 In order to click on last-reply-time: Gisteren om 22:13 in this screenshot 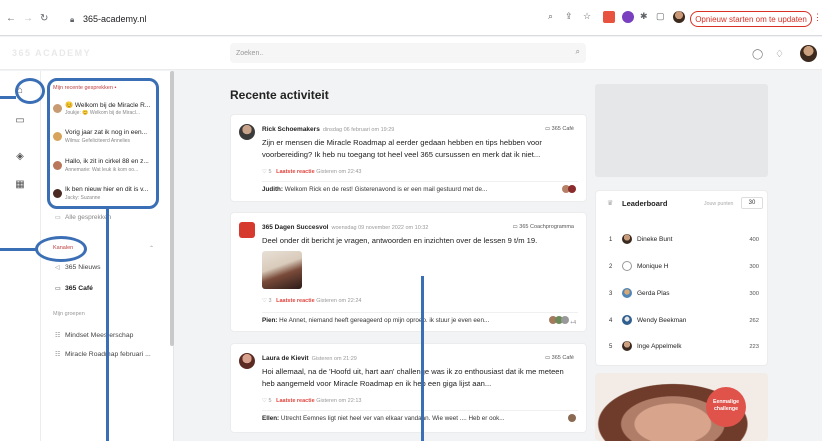, I will do `click(339, 401)`.